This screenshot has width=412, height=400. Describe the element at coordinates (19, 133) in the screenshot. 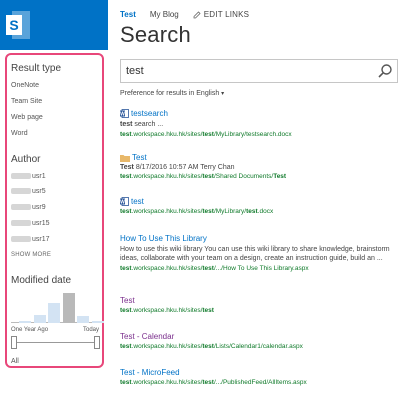

I see `refiner-item-word: Word` at that location.